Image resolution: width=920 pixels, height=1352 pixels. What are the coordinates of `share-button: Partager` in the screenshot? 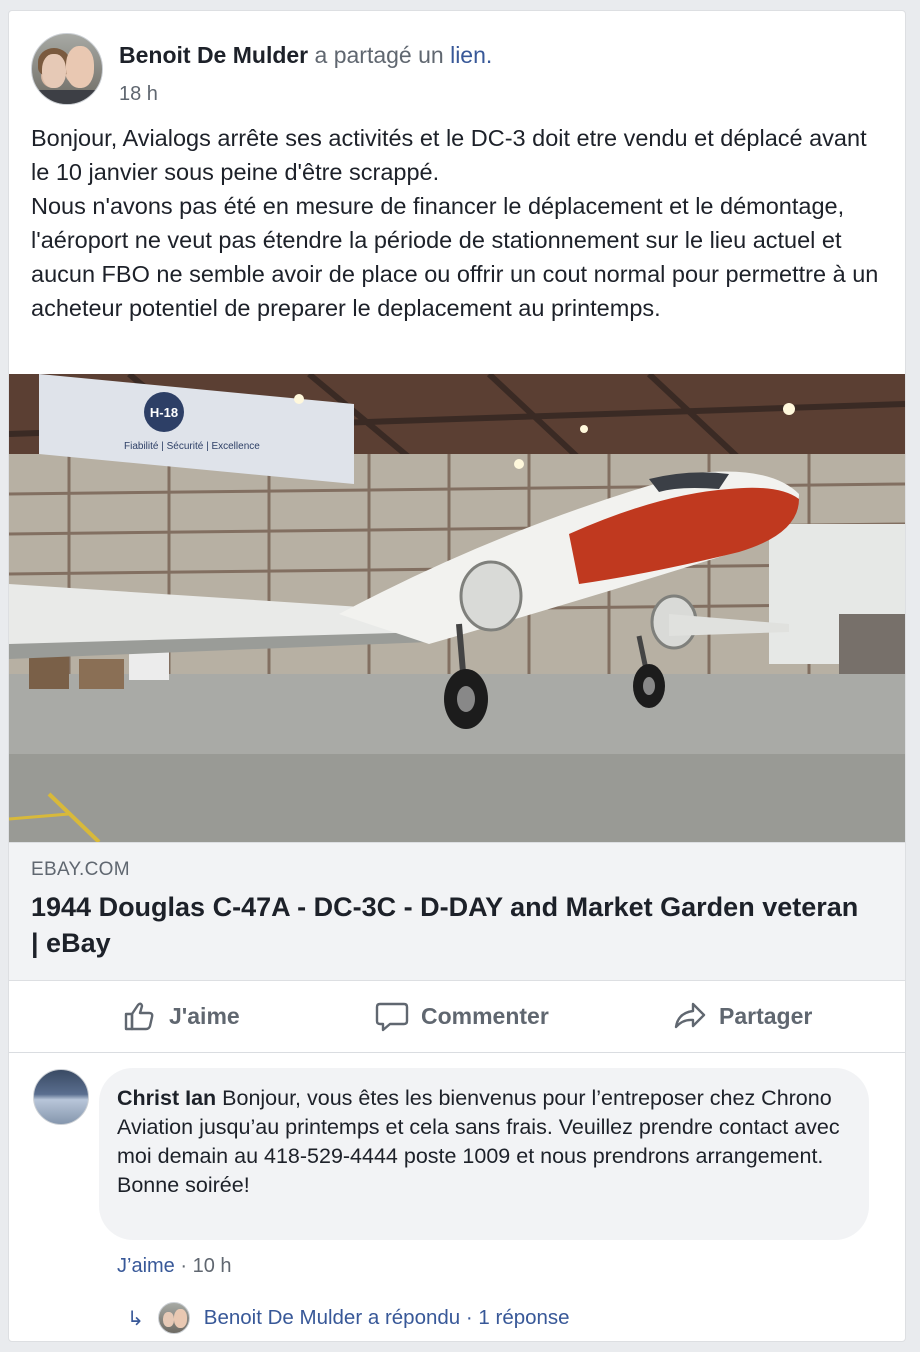 It's located at (742, 1016).